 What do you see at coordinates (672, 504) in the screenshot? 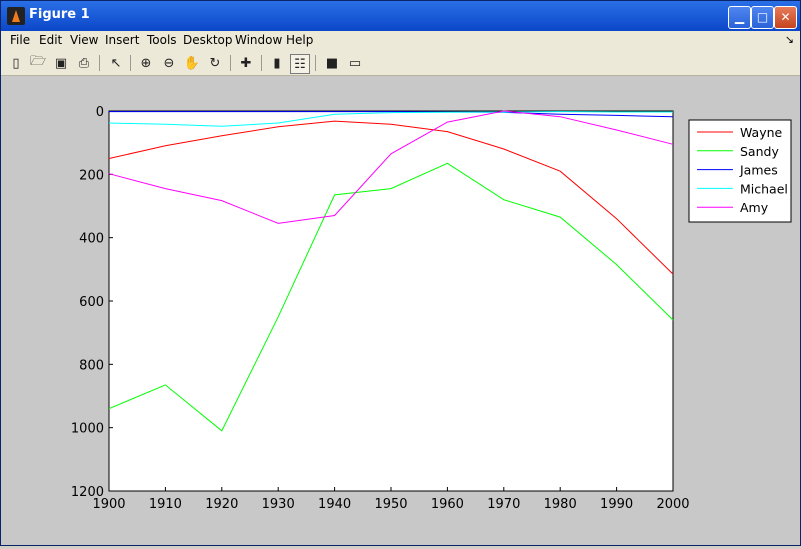
I see `x-tick-label: 2000` at bounding box center [672, 504].